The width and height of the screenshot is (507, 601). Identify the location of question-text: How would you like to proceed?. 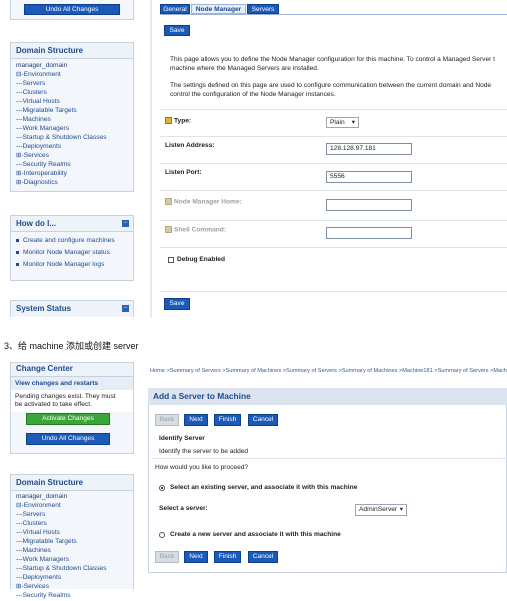
(202, 467).